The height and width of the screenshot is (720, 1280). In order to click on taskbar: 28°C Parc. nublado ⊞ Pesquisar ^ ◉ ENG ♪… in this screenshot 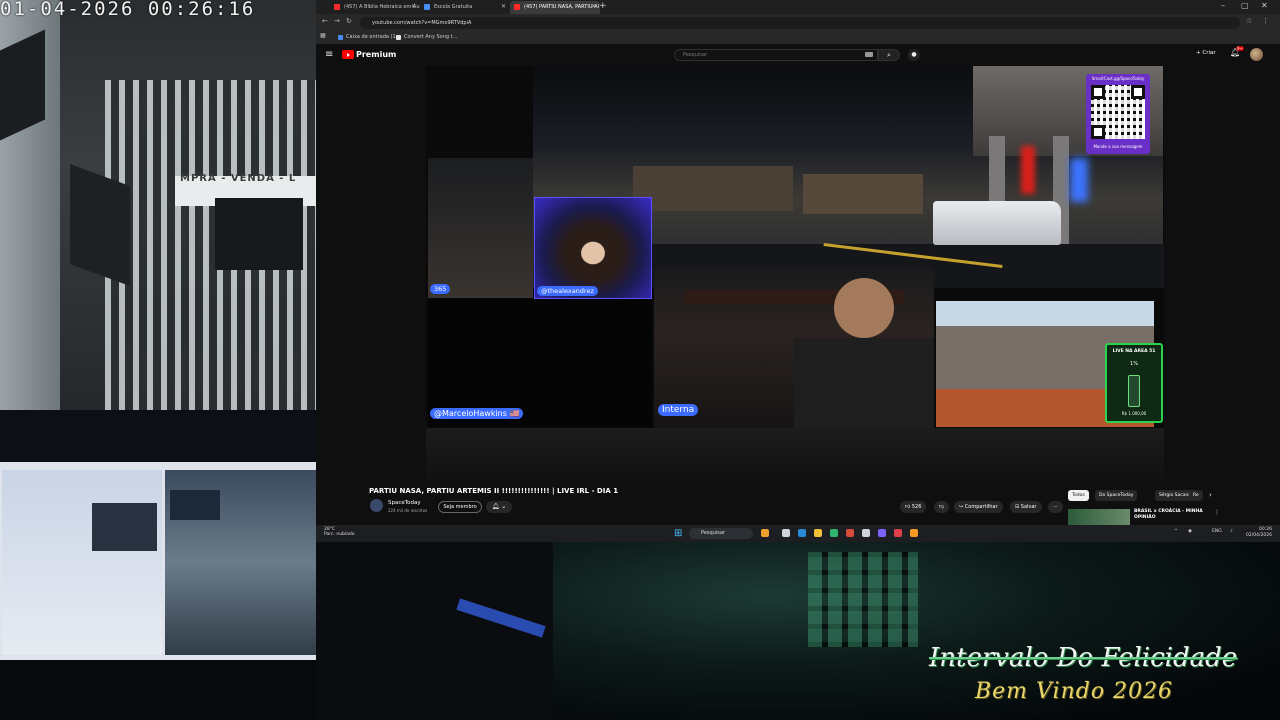, I will do `click(798, 533)`.